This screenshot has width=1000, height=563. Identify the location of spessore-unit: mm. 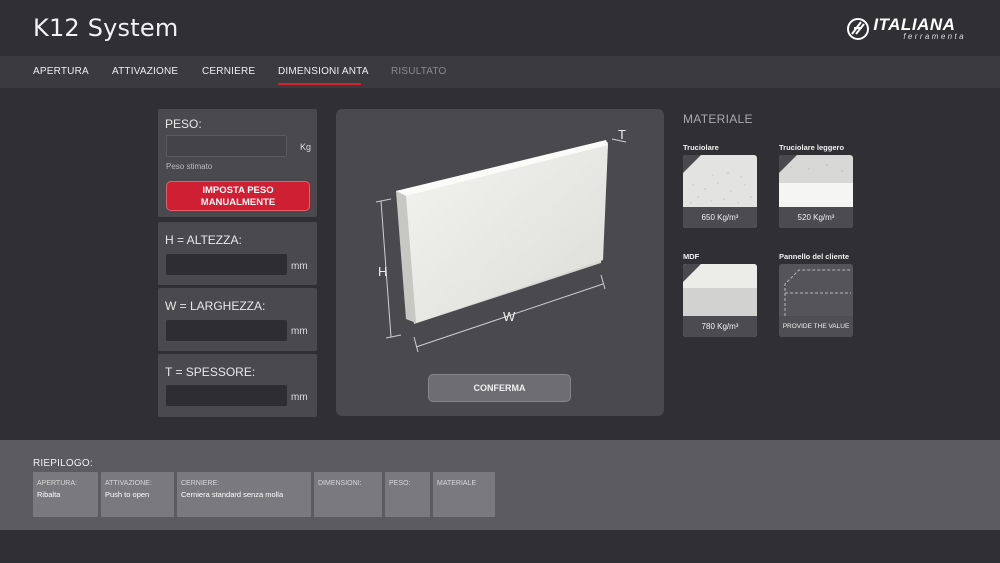
(299, 397).